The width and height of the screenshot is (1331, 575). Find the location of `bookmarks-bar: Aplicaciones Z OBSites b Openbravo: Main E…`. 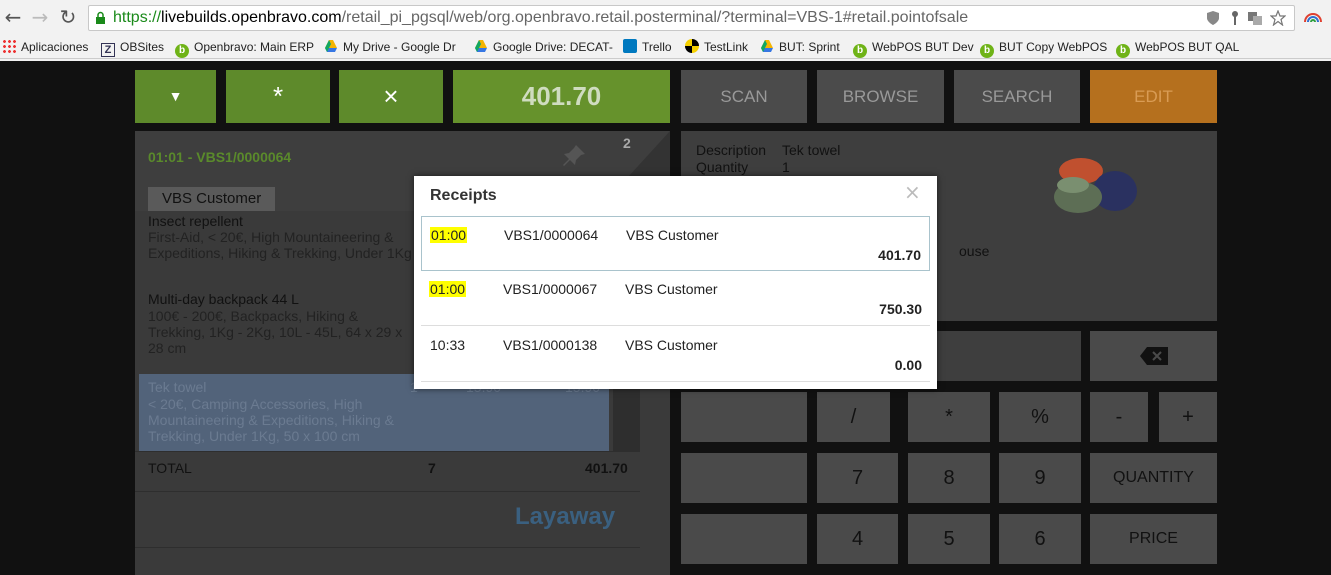

bookmarks-bar: Aplicaciones Z OBSites b Openbravo: Main E… is located at coordinates (665, 47).